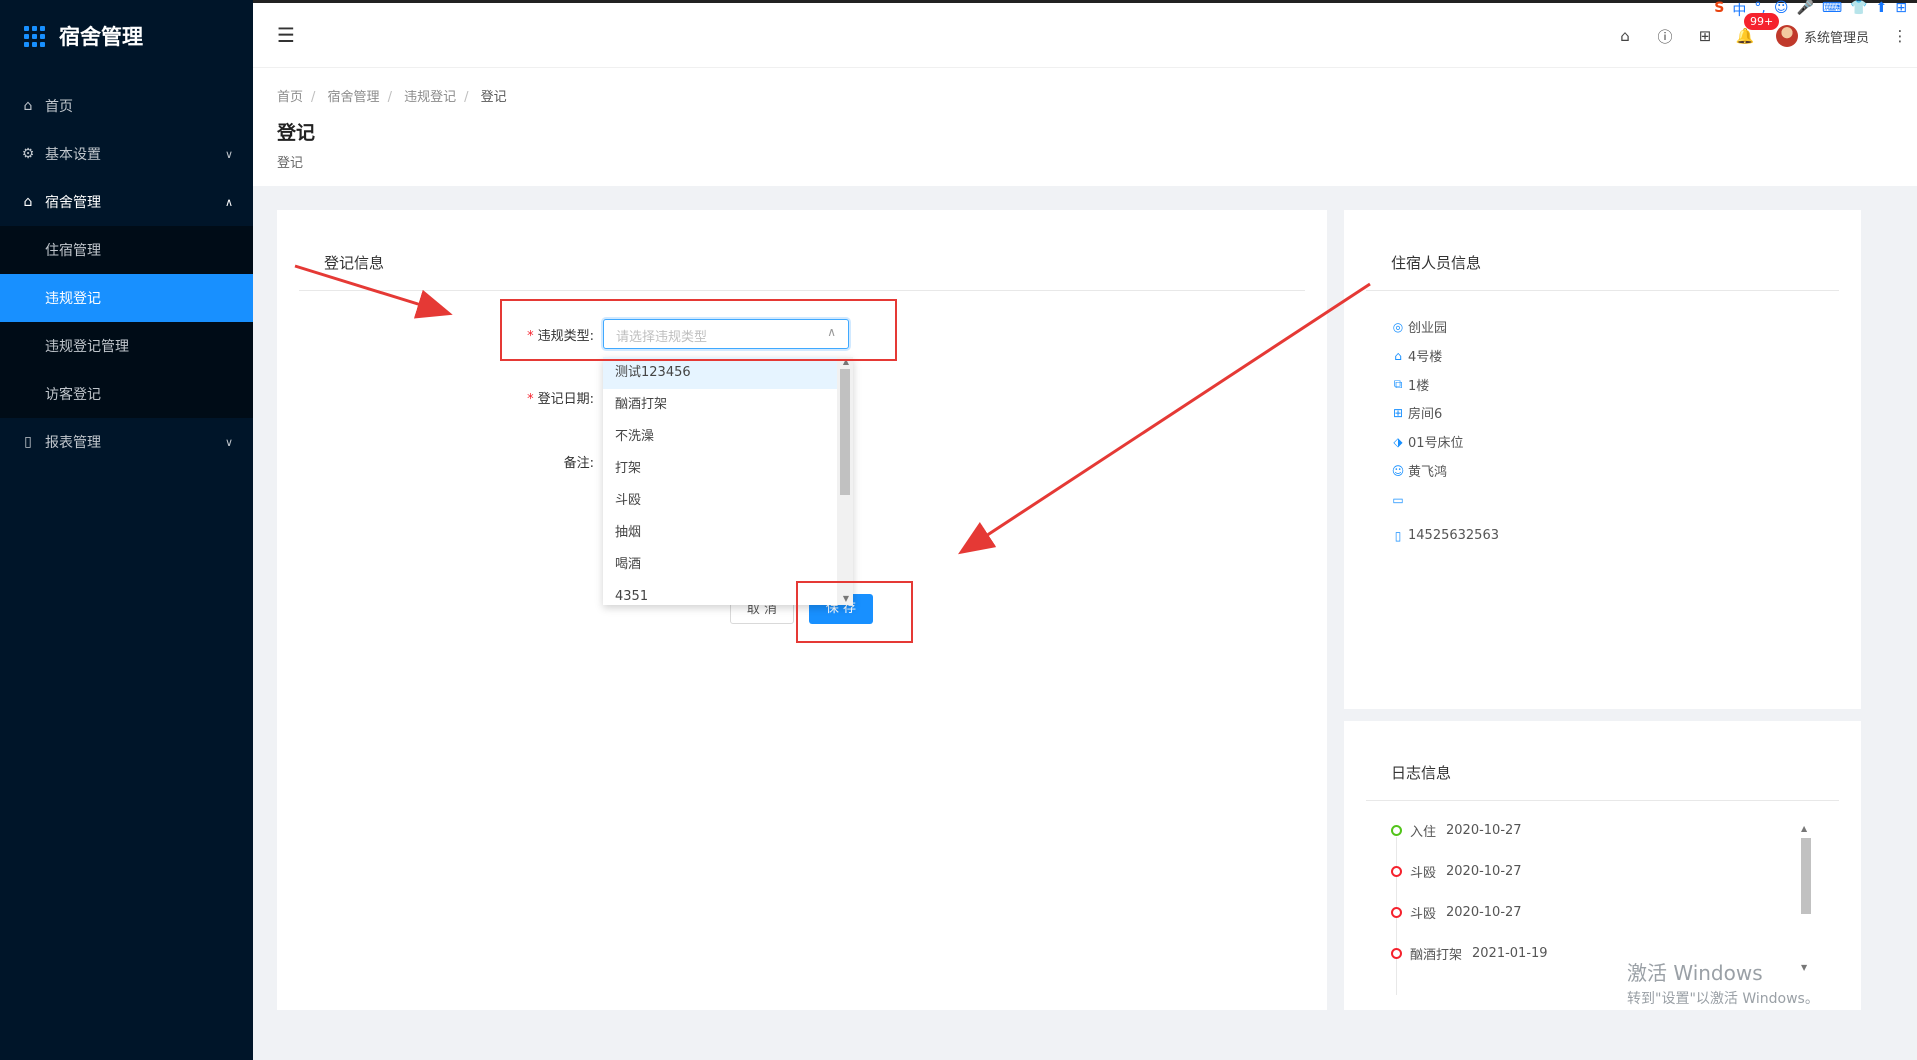  What do you see at coordinates (1085, 34) in the screenshot?
I see `top-header: ☰ S 中 °, ☺ 🎤 ⌨ 👕 ⬆ ⊞ ⌂ ⓘ ⊞ 🔔 99+ 系统管理员 ⋮` at bounding box center [1085, 34].